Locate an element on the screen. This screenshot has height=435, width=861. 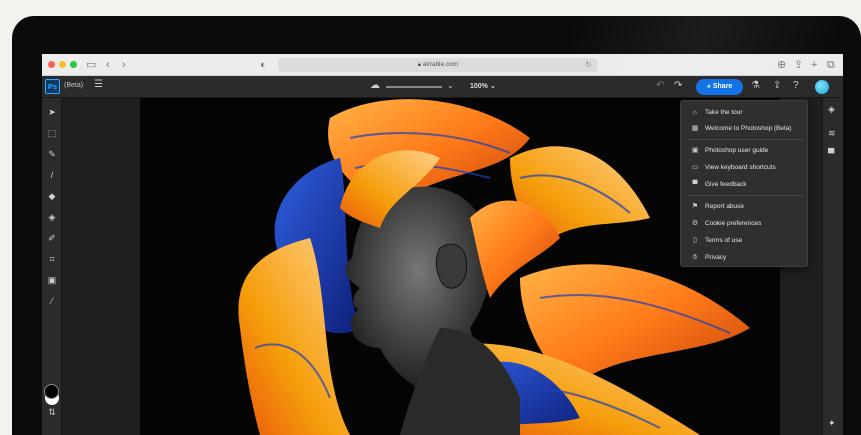
reload-icon: ↻ is located at coordinates (588, 65).